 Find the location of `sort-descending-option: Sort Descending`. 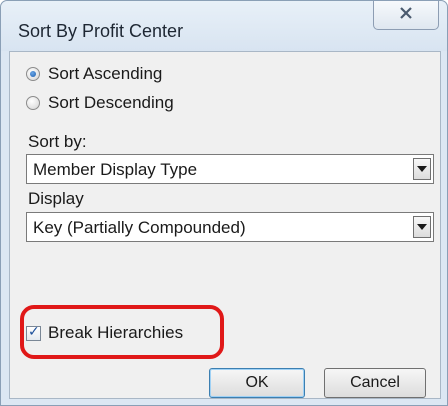

sort-descending-option: Sort Descending is located at coordinates (100, 103).